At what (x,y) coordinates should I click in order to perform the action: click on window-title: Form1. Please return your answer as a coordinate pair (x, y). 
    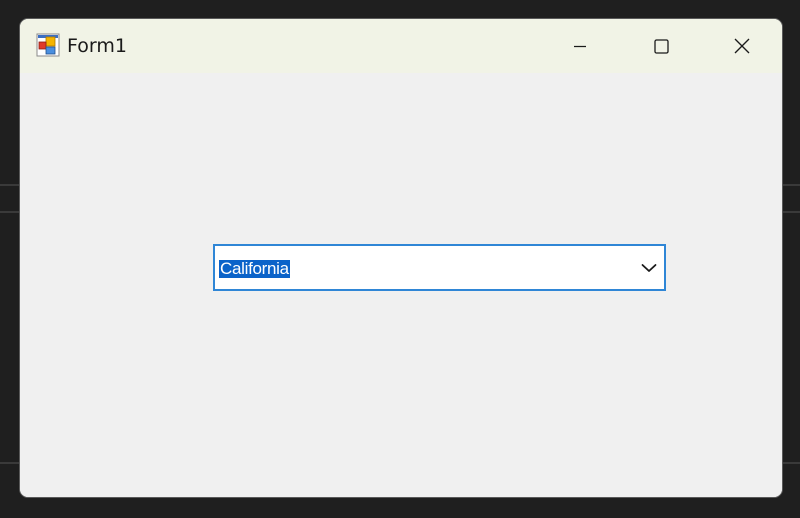
    Looking at the image, I should click on (97, 46).